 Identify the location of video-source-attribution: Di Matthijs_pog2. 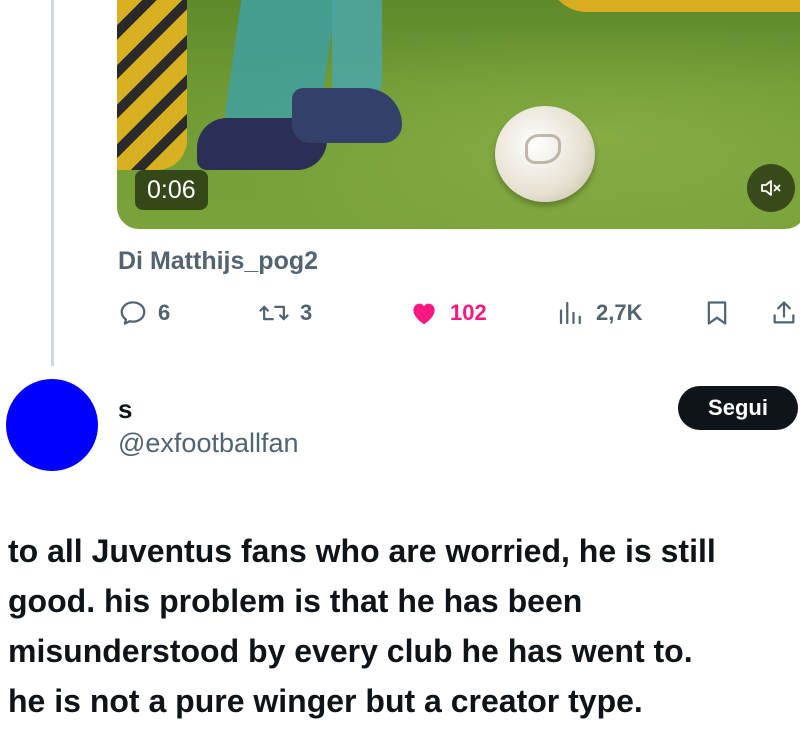
(218, 261).